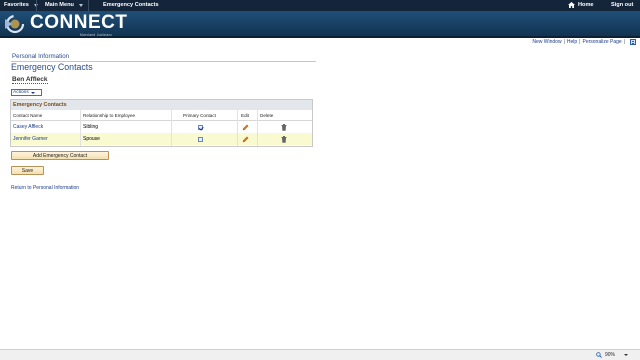 Image resolution: width=640 pixels, height=360 pixels. I want to click on connect-logo-text: CONNECT, so click(79, 22).